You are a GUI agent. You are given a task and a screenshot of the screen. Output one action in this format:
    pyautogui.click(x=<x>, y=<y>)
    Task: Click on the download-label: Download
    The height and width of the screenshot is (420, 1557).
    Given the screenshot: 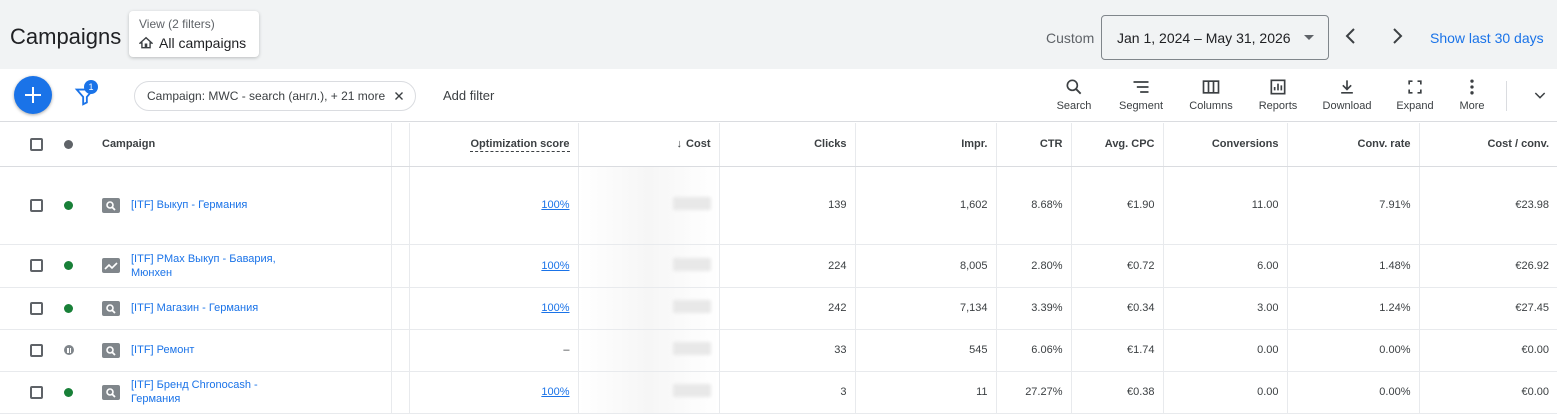 What is the action you would take?
    pyautogui.click(x=1347, y=106)
    